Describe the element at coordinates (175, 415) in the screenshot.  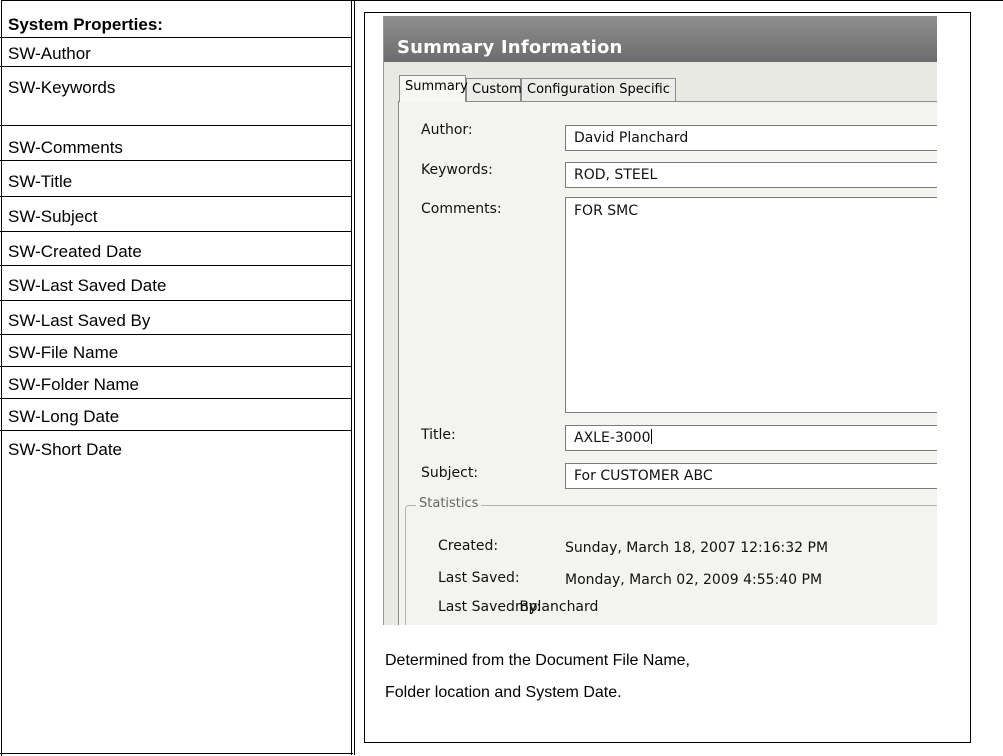
I see `property-item-long-date: SW-Long Date` at that location.